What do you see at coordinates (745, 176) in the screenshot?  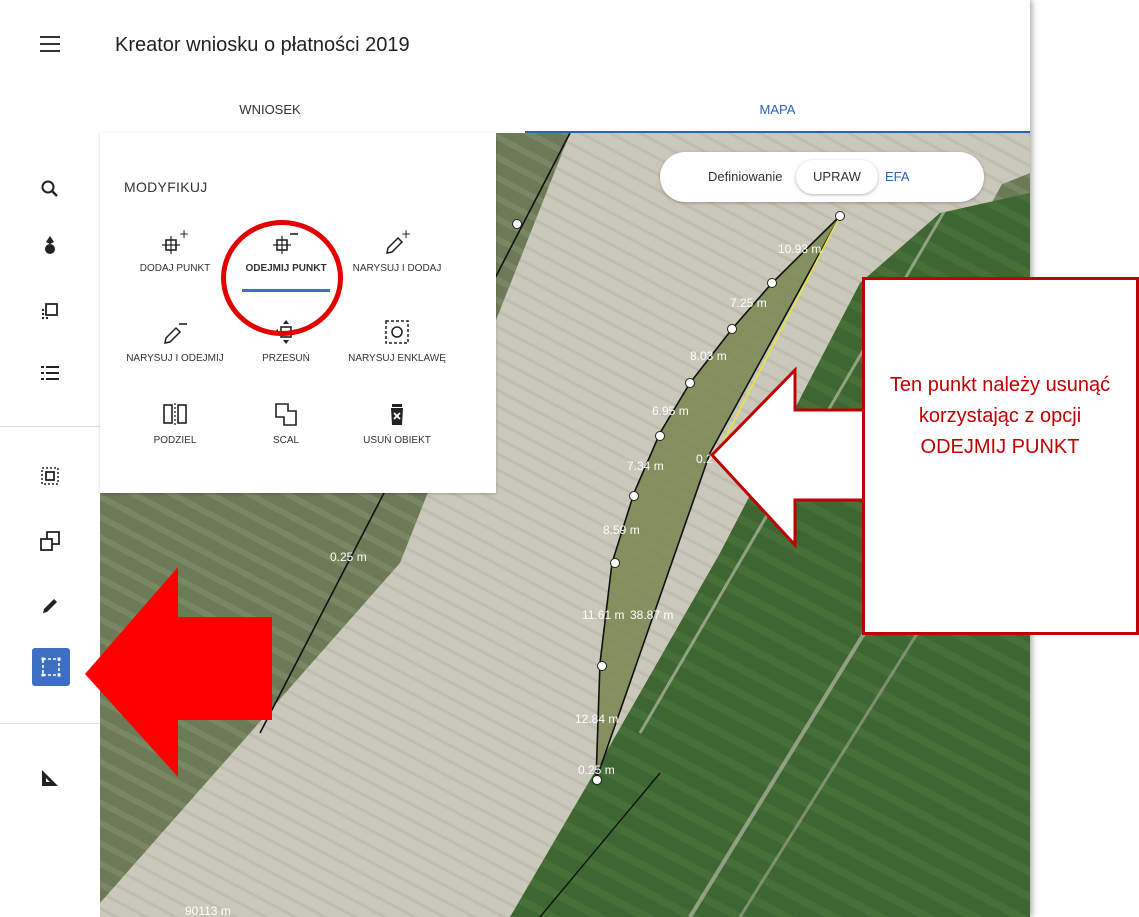 I see `toggle-label: Definiowanie` at bounding box center [745, 176].